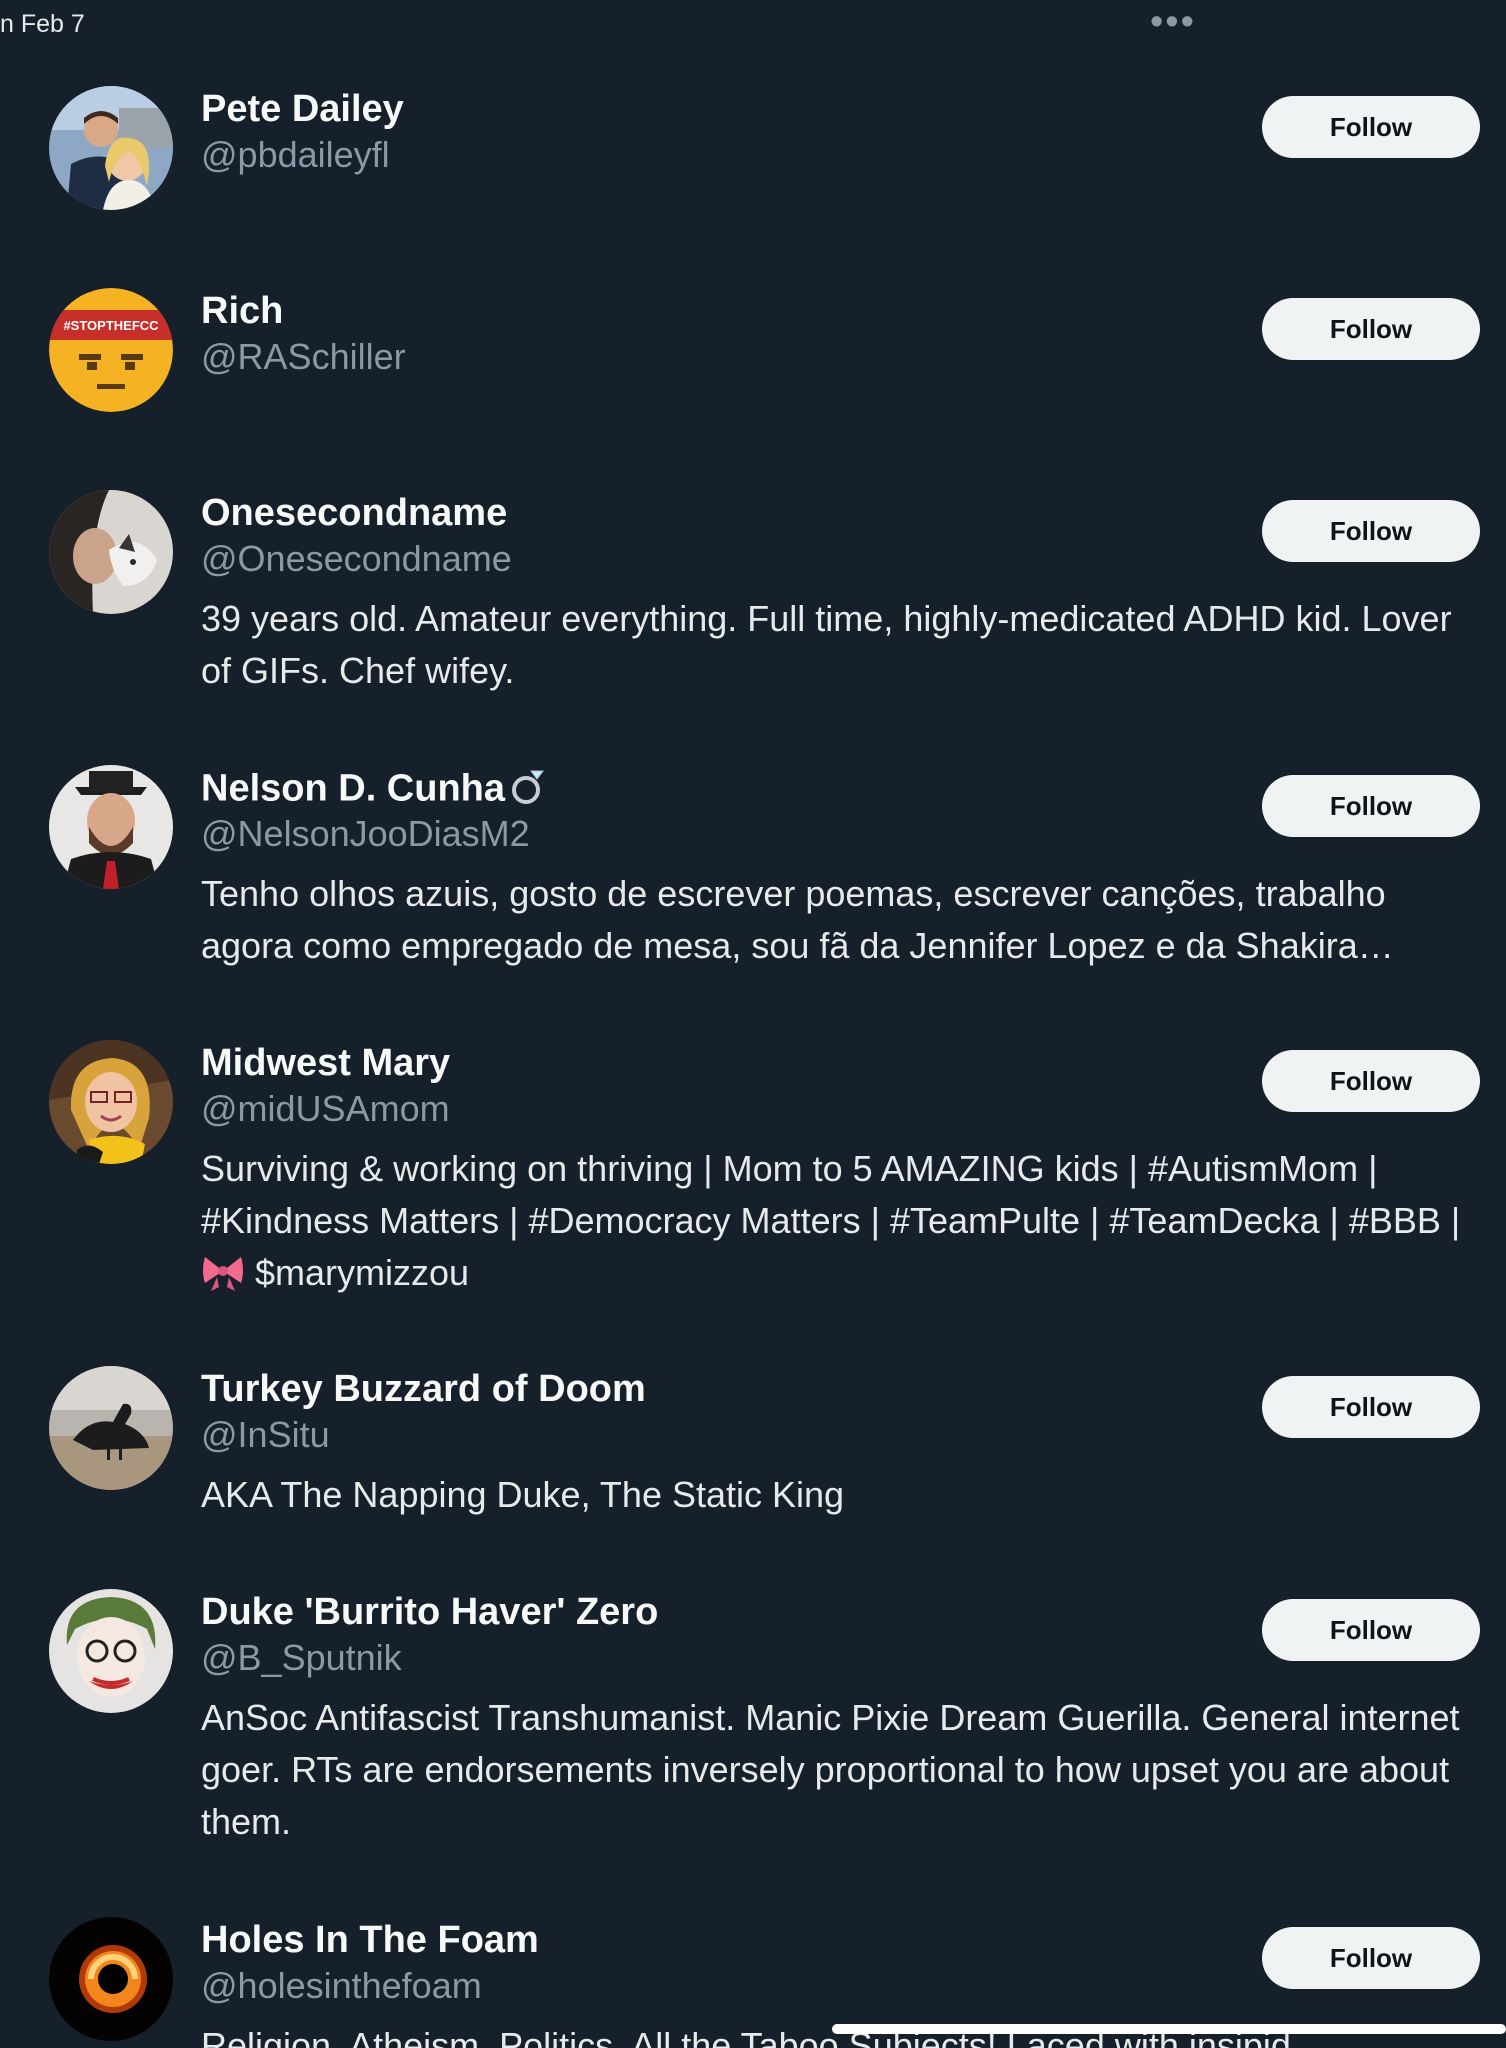  Describe the element at coordinates (325, 1109) in the screenshot. I see `user-handle: @midUSAmom` at that location.